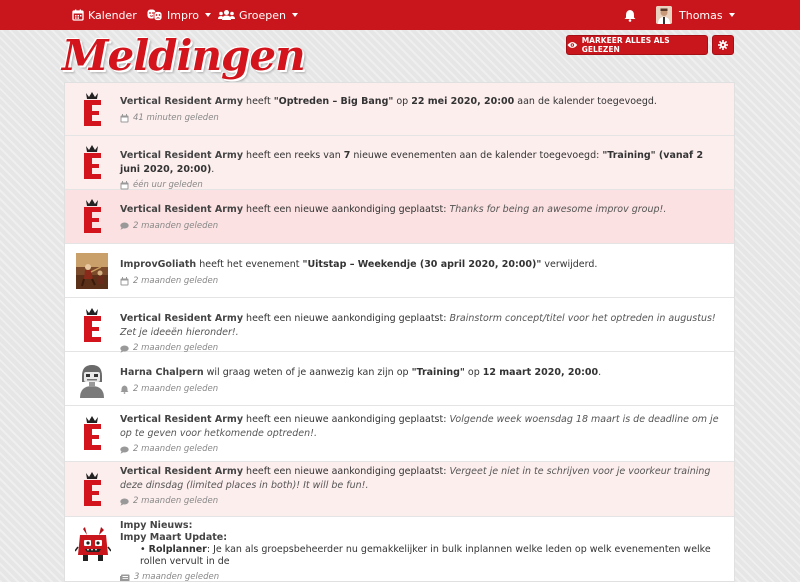 The width and height of the screenshot is (800, 582). What do you see at coordinates (293, 155) in the screenshot?
I see `notification-text: heeft een reeks van` at bounding box center [293, 155].